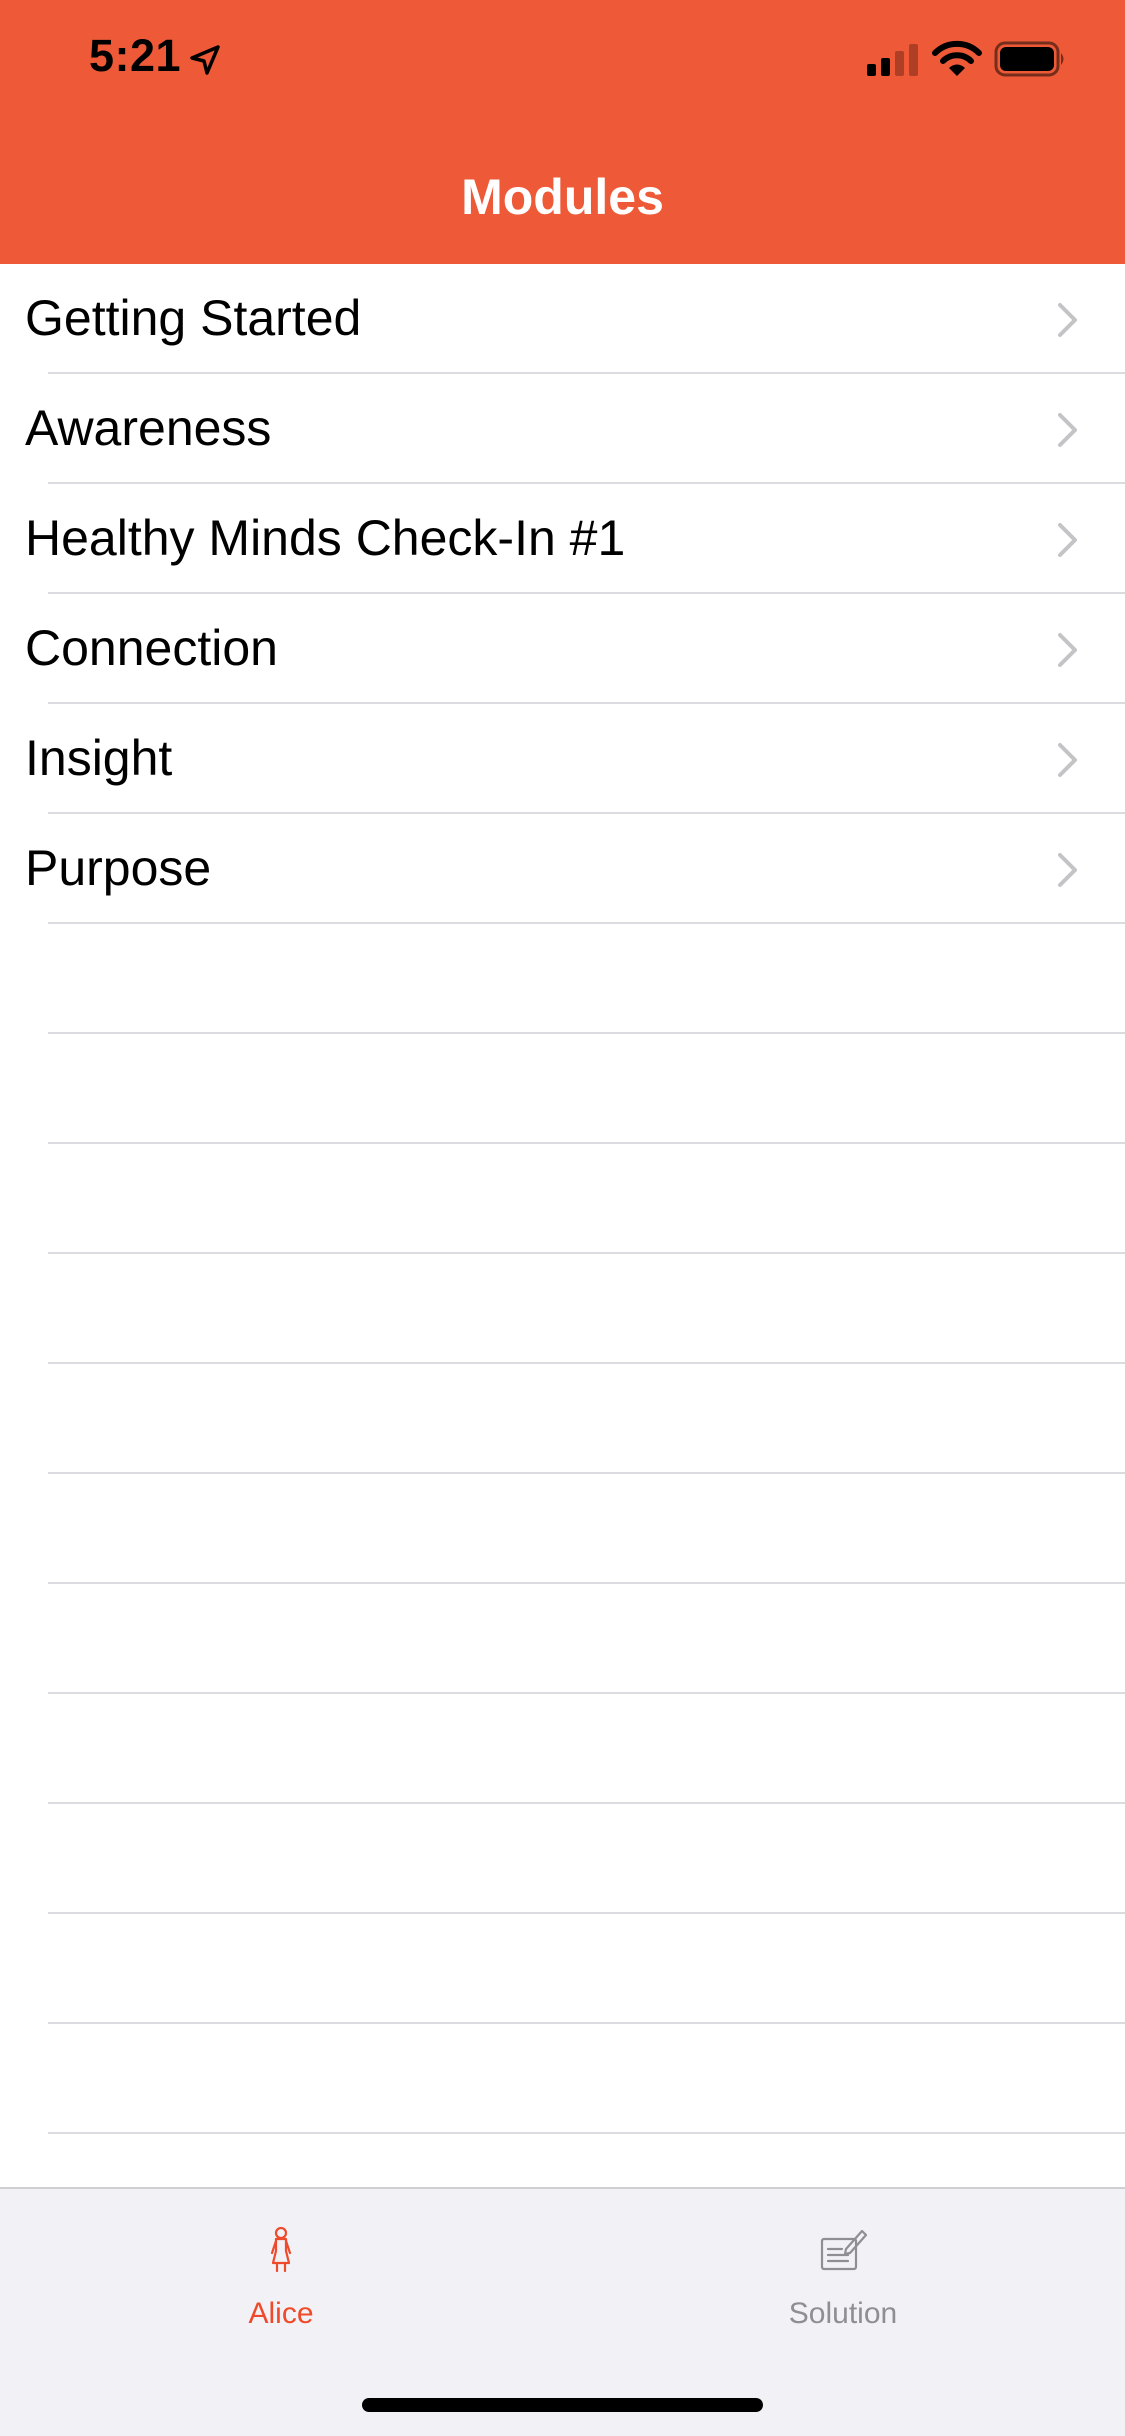 This screenshot has width=1125, height=2436. I want to click on list-item-label: Healthy Minds Check-In #1, so click(325, 538).